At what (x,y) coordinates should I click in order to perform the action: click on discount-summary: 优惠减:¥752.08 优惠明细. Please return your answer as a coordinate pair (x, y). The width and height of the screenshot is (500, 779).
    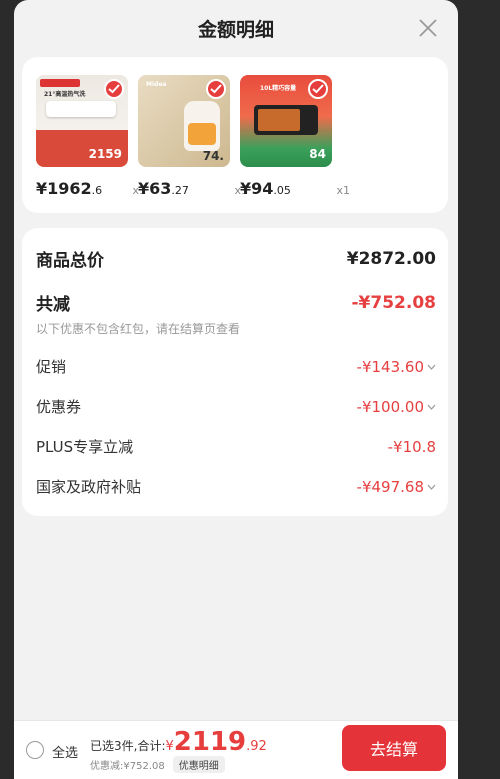
    Looking at the image, I should click on (178, 764).